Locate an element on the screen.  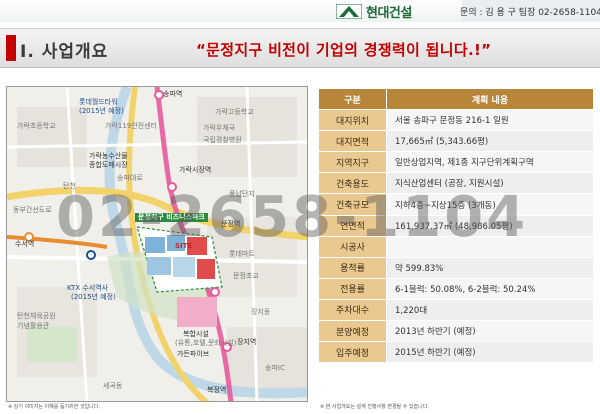
map-label-lotte-world-tower: 롯데월드타워 is located at coordinates (98, 102).